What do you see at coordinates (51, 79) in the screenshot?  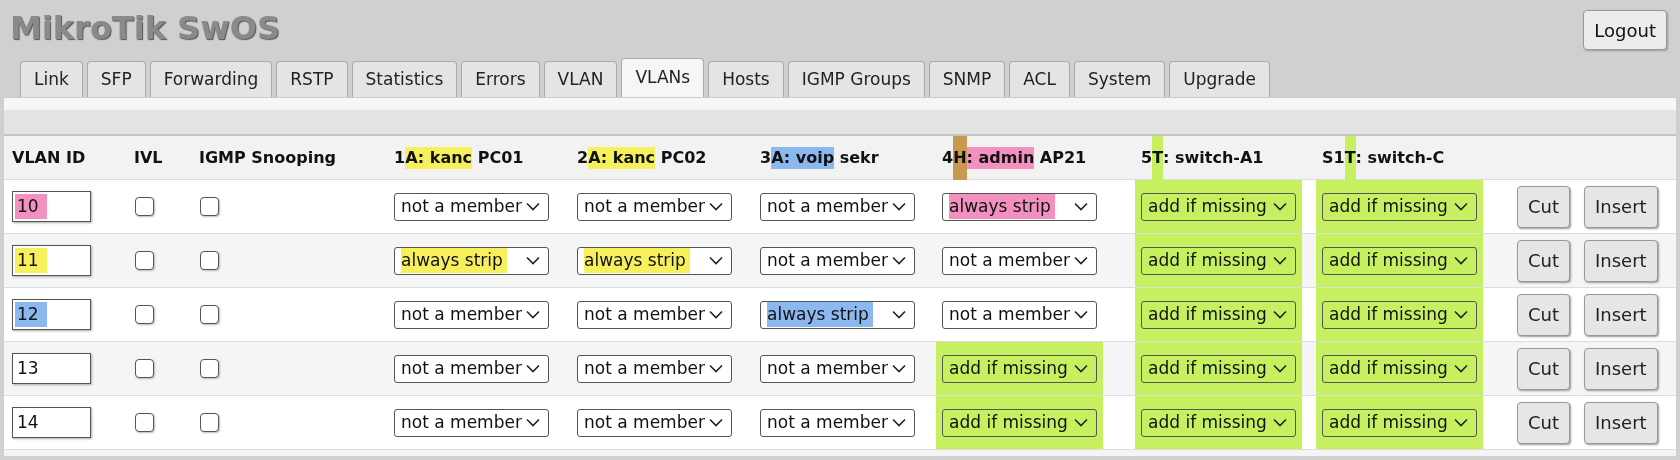 I see `tab: Link` at bounding box center [51, 79].